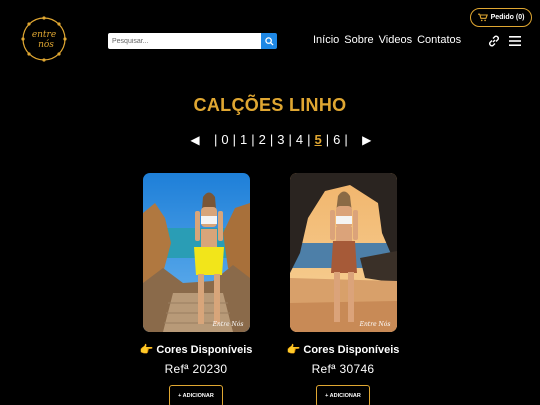 The height and width of the screenshot is (405, 540). What do you see at coordinates (358, 40) in the screenshot?
I see `nav-item-sobre: Sobre` at bounding box center [358, 40].